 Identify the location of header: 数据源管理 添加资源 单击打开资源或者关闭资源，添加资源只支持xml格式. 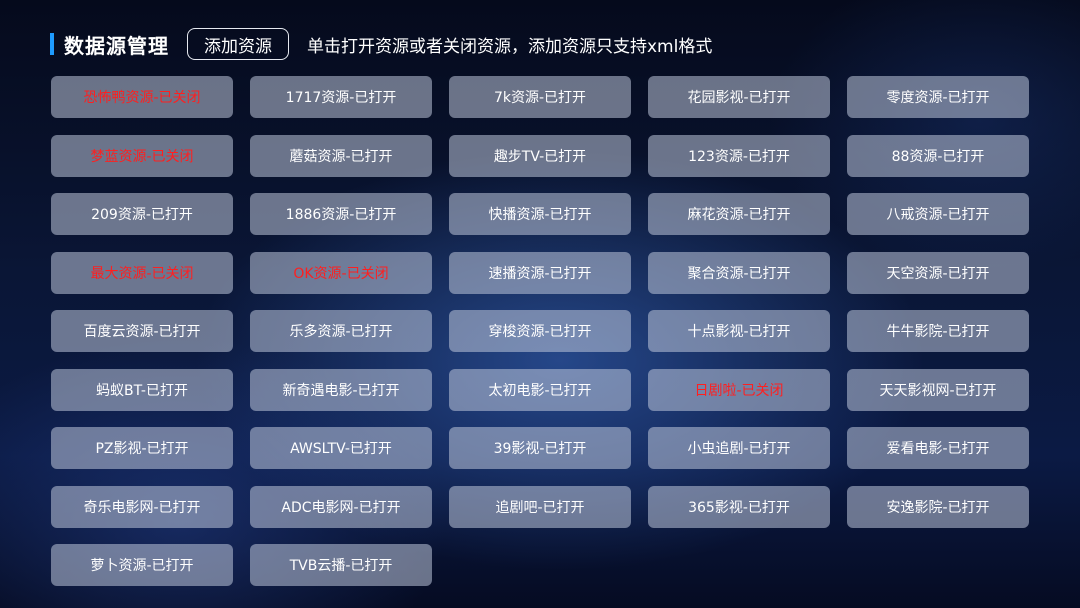
(381, 44).